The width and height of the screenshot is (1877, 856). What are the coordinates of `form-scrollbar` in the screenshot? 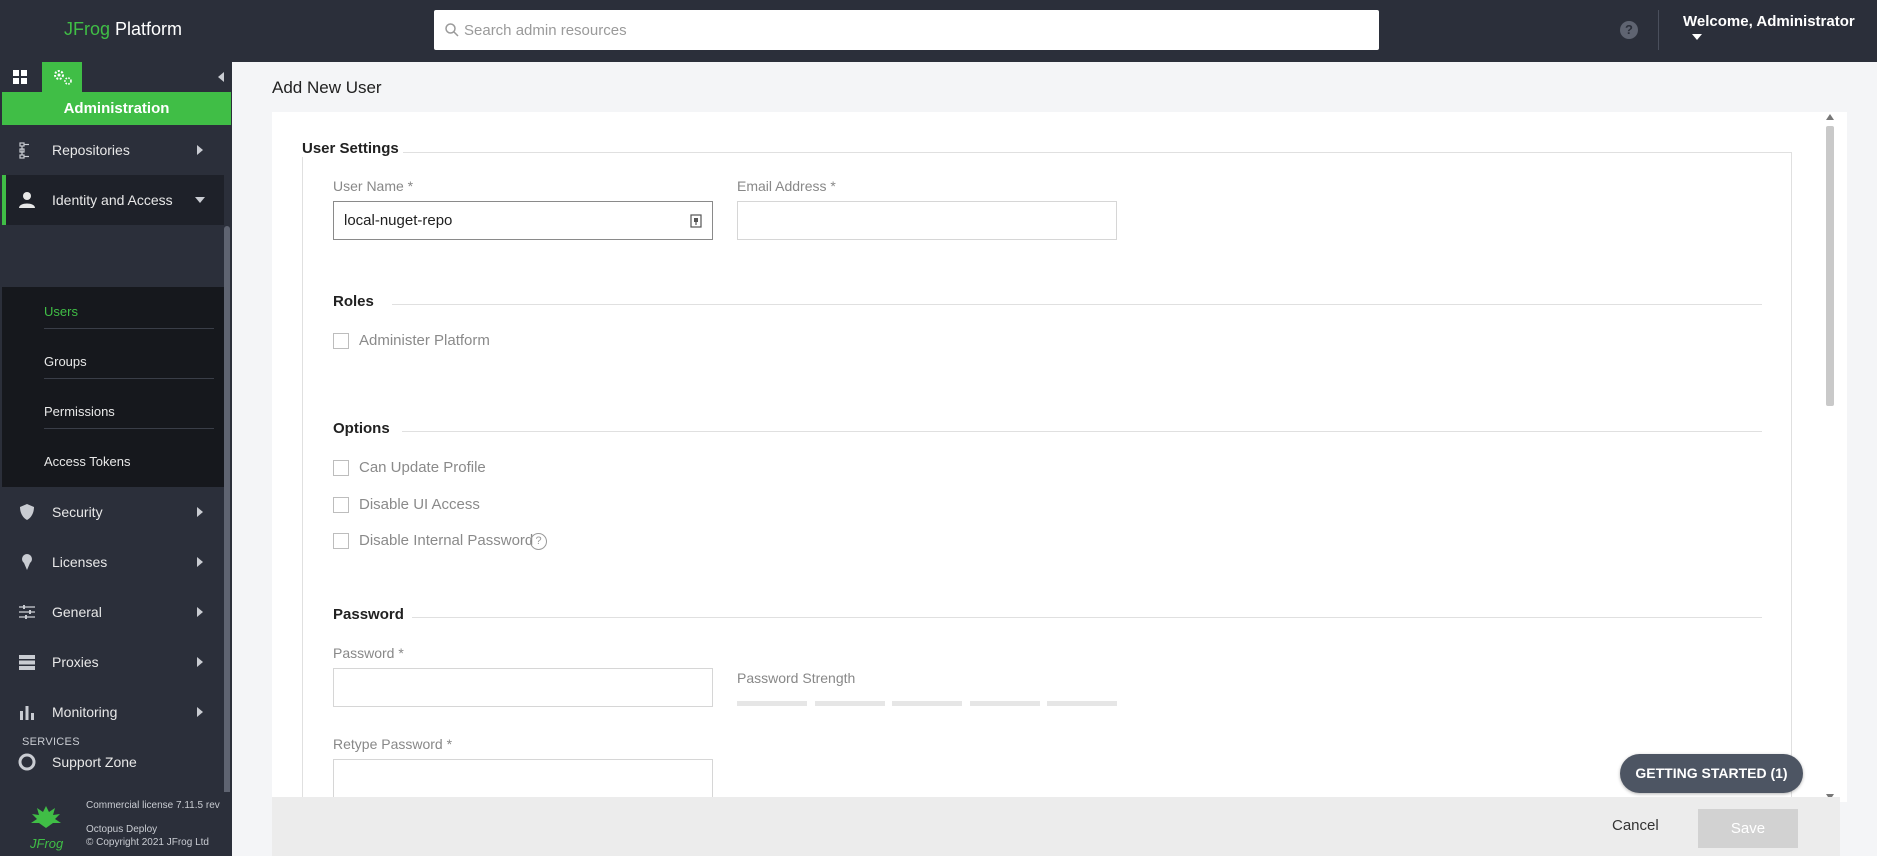 It's located at (1830, 457).